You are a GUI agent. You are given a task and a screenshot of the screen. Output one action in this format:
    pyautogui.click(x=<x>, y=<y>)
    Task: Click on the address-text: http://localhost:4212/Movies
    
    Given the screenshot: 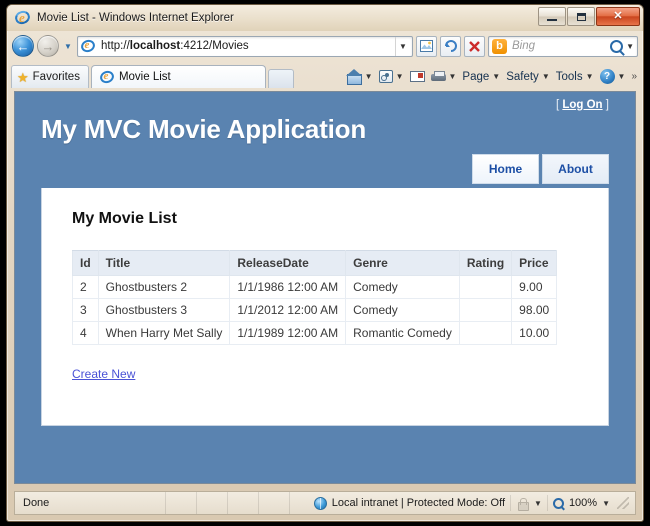 What is the action you would take?
    pyautogui.click(x=245, y=46)
    